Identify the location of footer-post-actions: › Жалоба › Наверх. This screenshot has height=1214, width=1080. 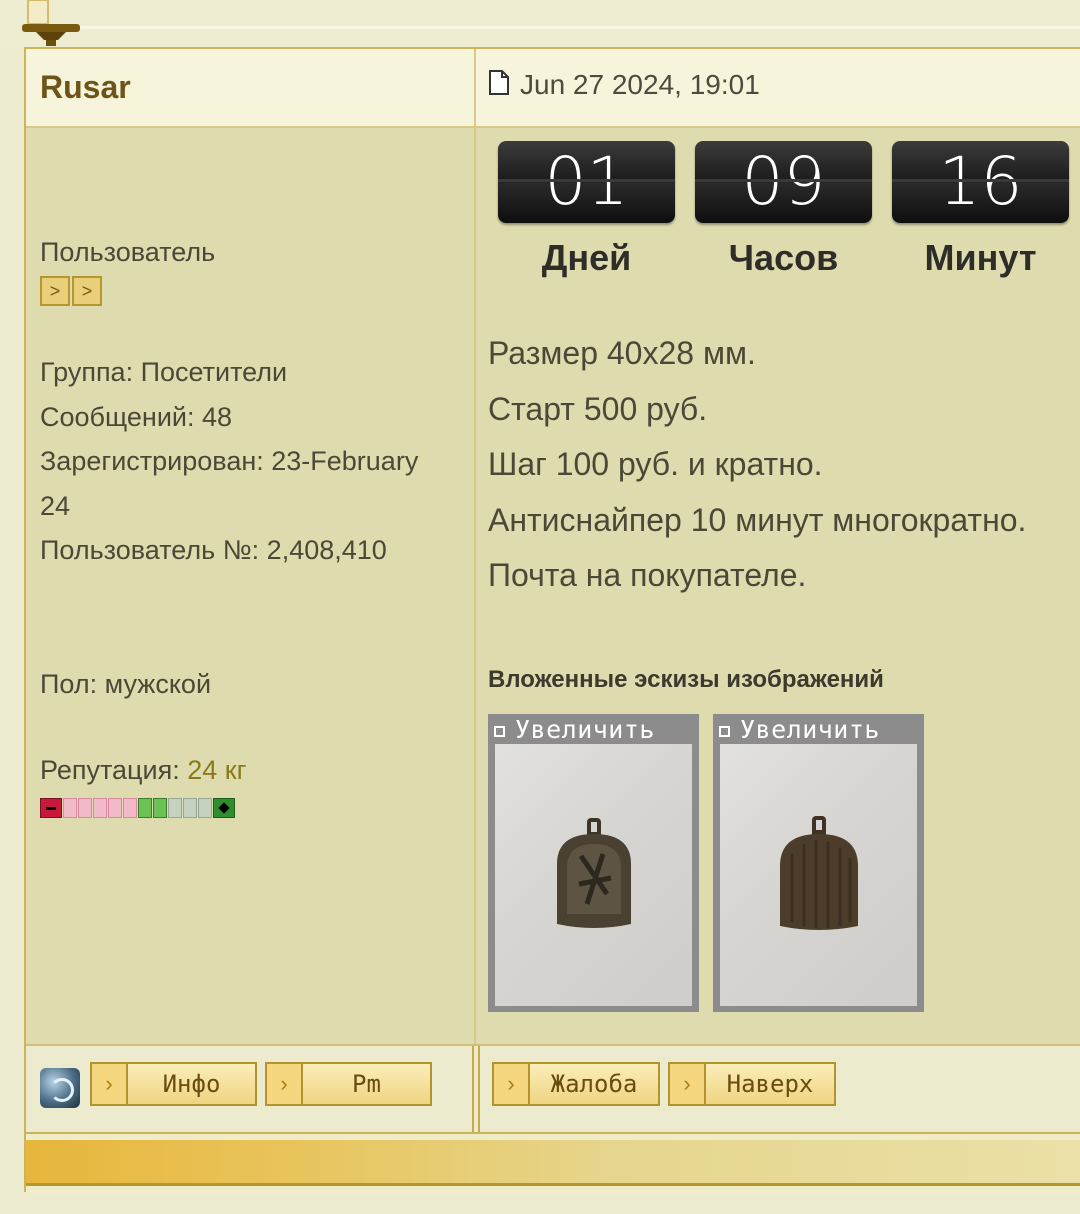
(779, 1089).